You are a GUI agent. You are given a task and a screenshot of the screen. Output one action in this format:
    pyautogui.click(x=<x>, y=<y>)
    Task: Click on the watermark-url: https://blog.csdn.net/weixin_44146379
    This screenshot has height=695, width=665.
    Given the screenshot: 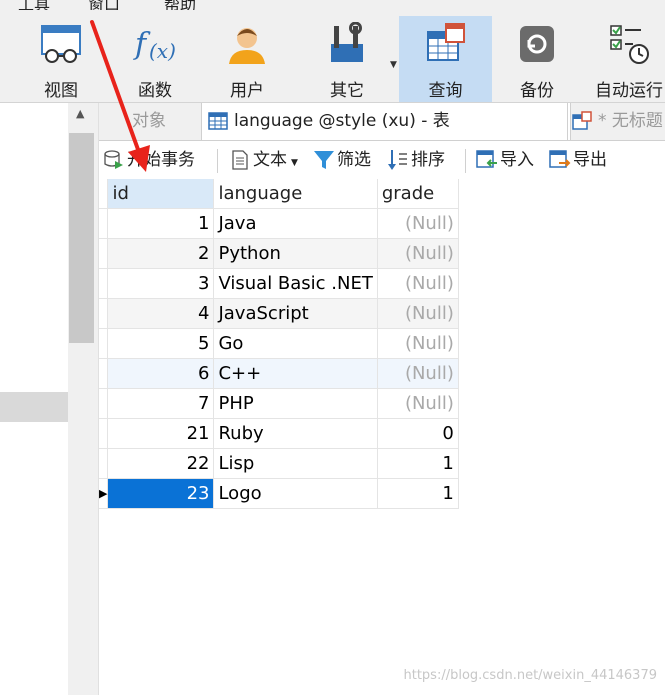 What is the action you would take?
    pyautogui.click(x=530, y=675)
    